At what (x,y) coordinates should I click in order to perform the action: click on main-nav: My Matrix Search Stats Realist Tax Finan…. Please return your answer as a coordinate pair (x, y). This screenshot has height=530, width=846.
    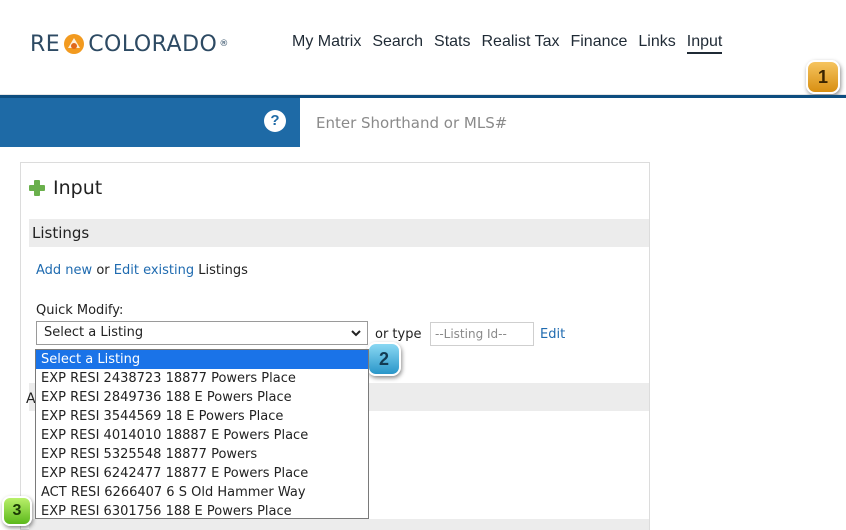
    Looking at the image, I should click on (512, 43).